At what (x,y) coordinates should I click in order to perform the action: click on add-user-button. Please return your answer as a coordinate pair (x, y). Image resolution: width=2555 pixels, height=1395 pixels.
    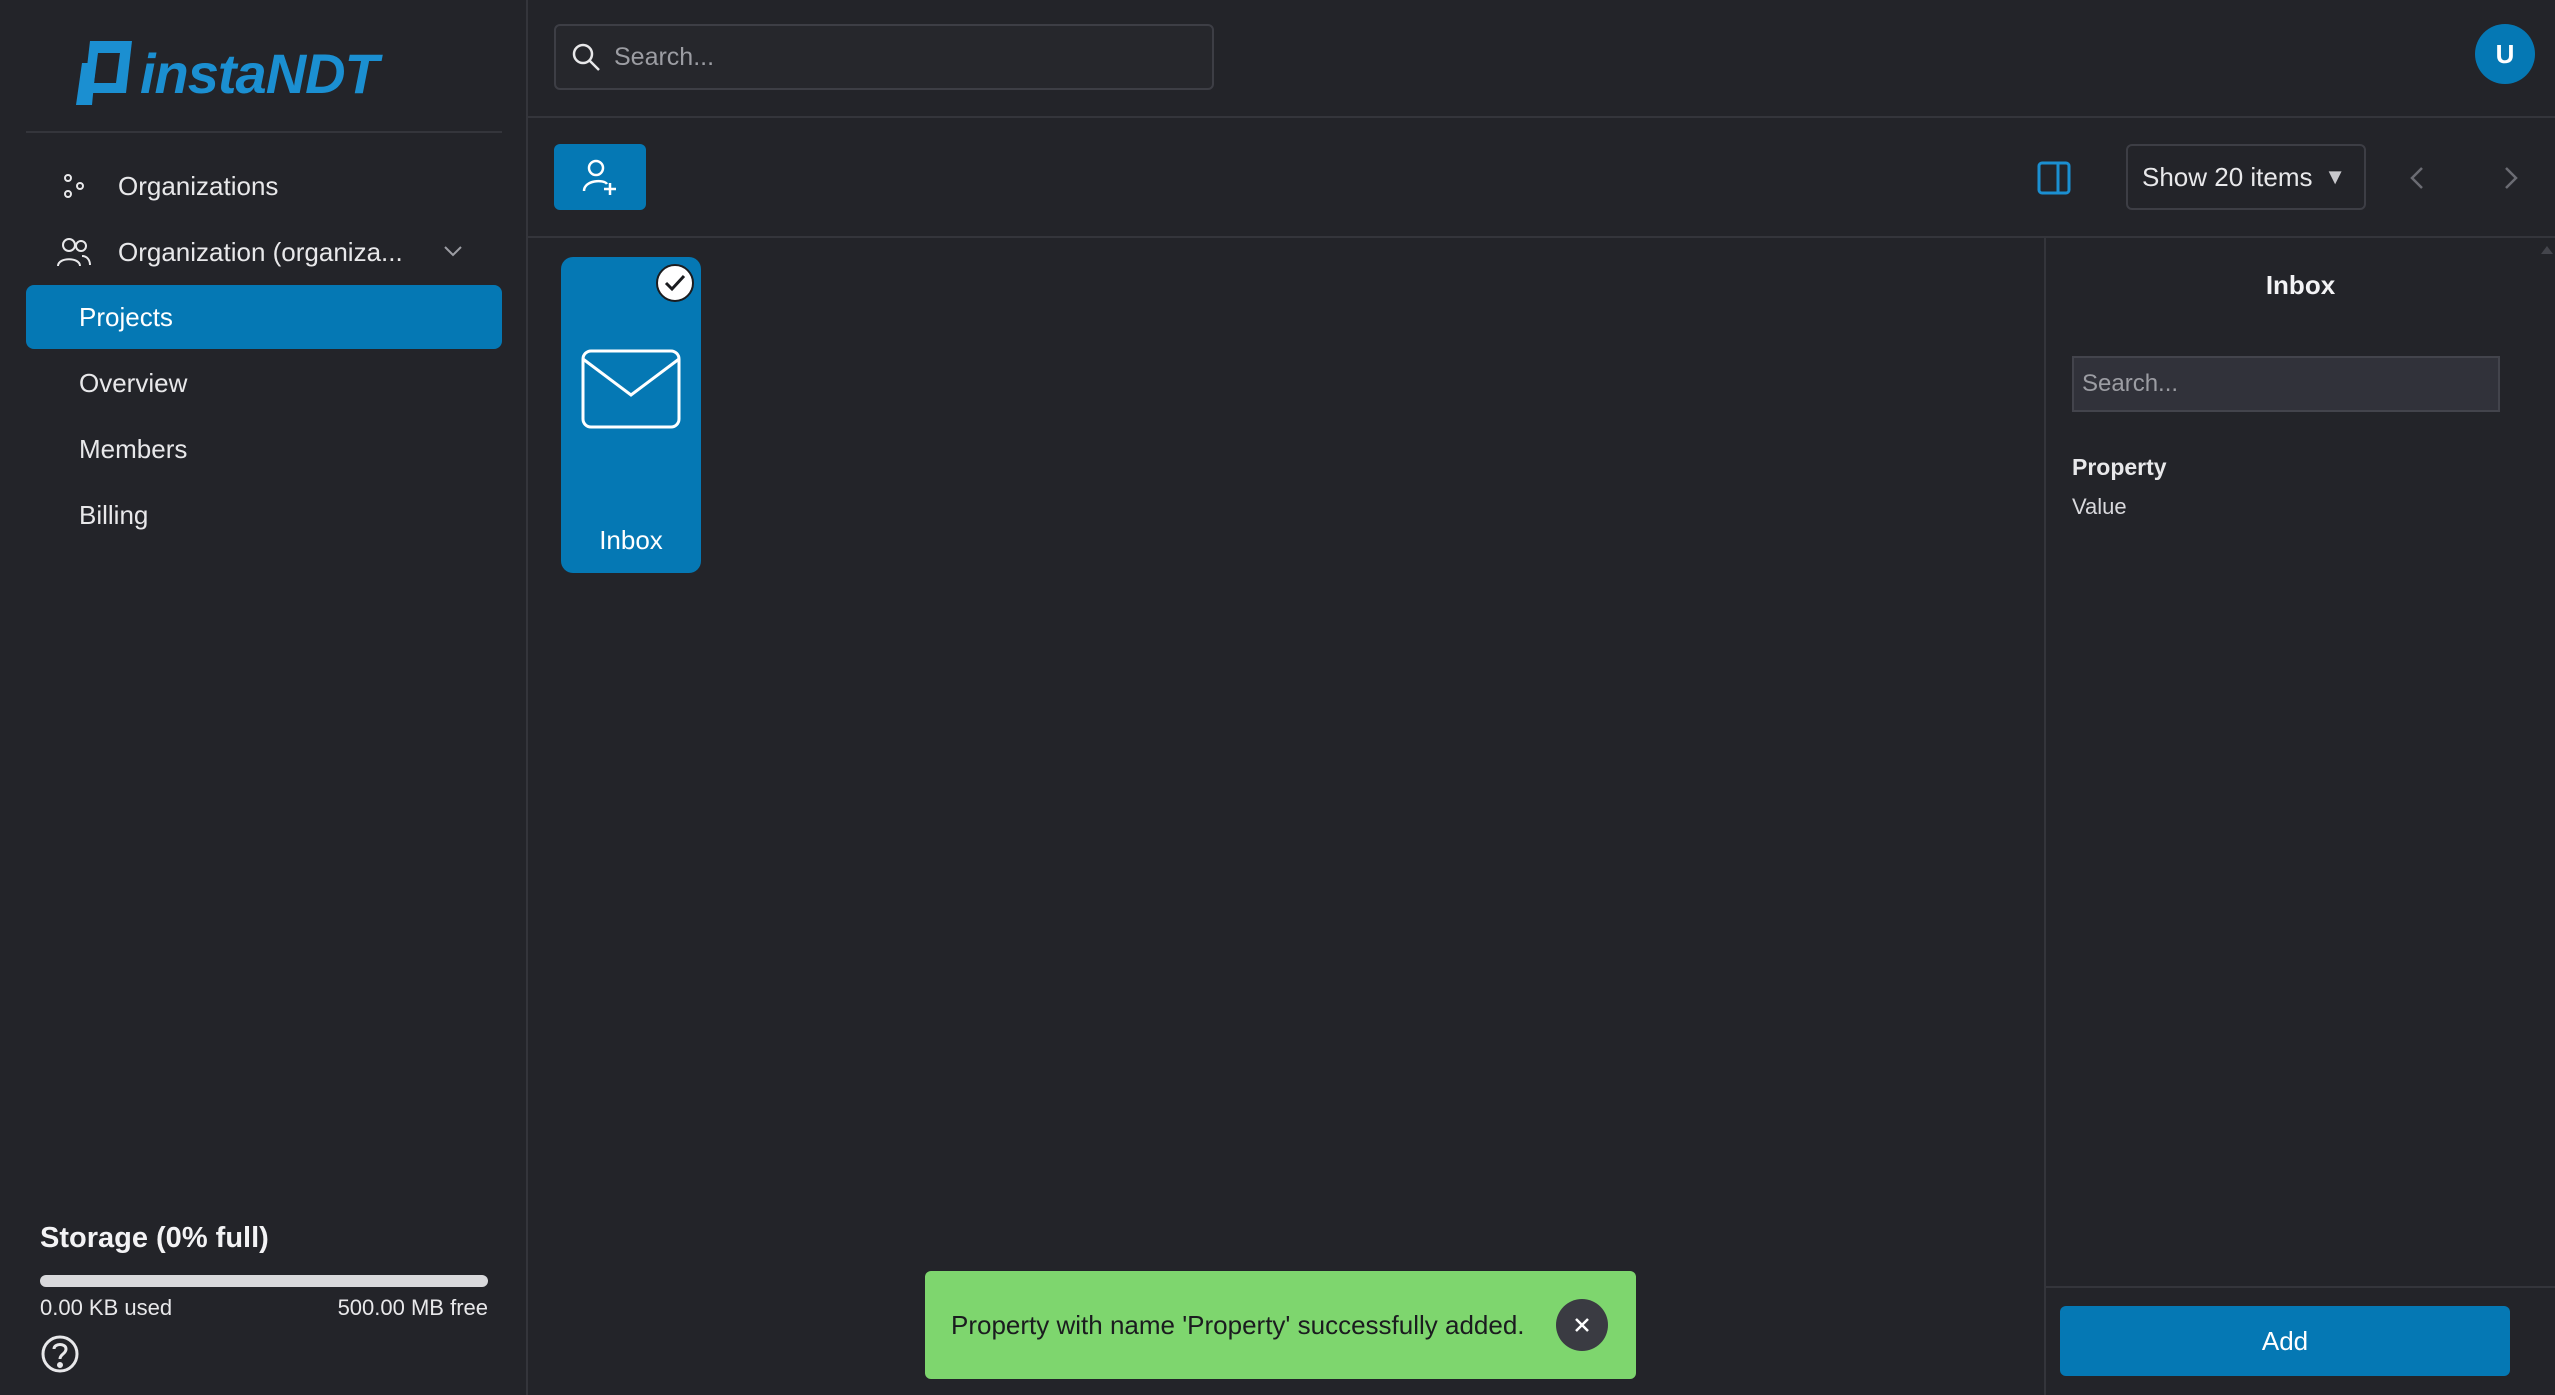
    Looking at the image, I should click on (600, 177).